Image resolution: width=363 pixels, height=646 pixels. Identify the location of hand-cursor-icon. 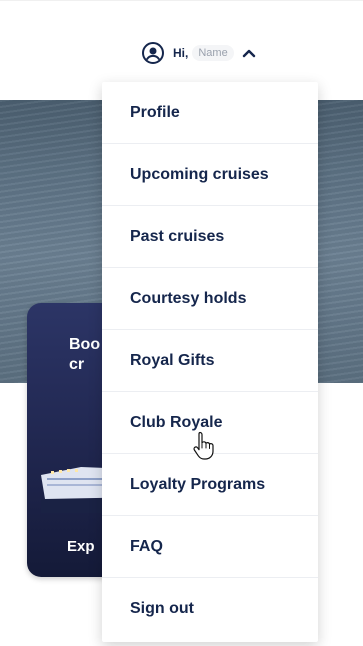
(203, 445).